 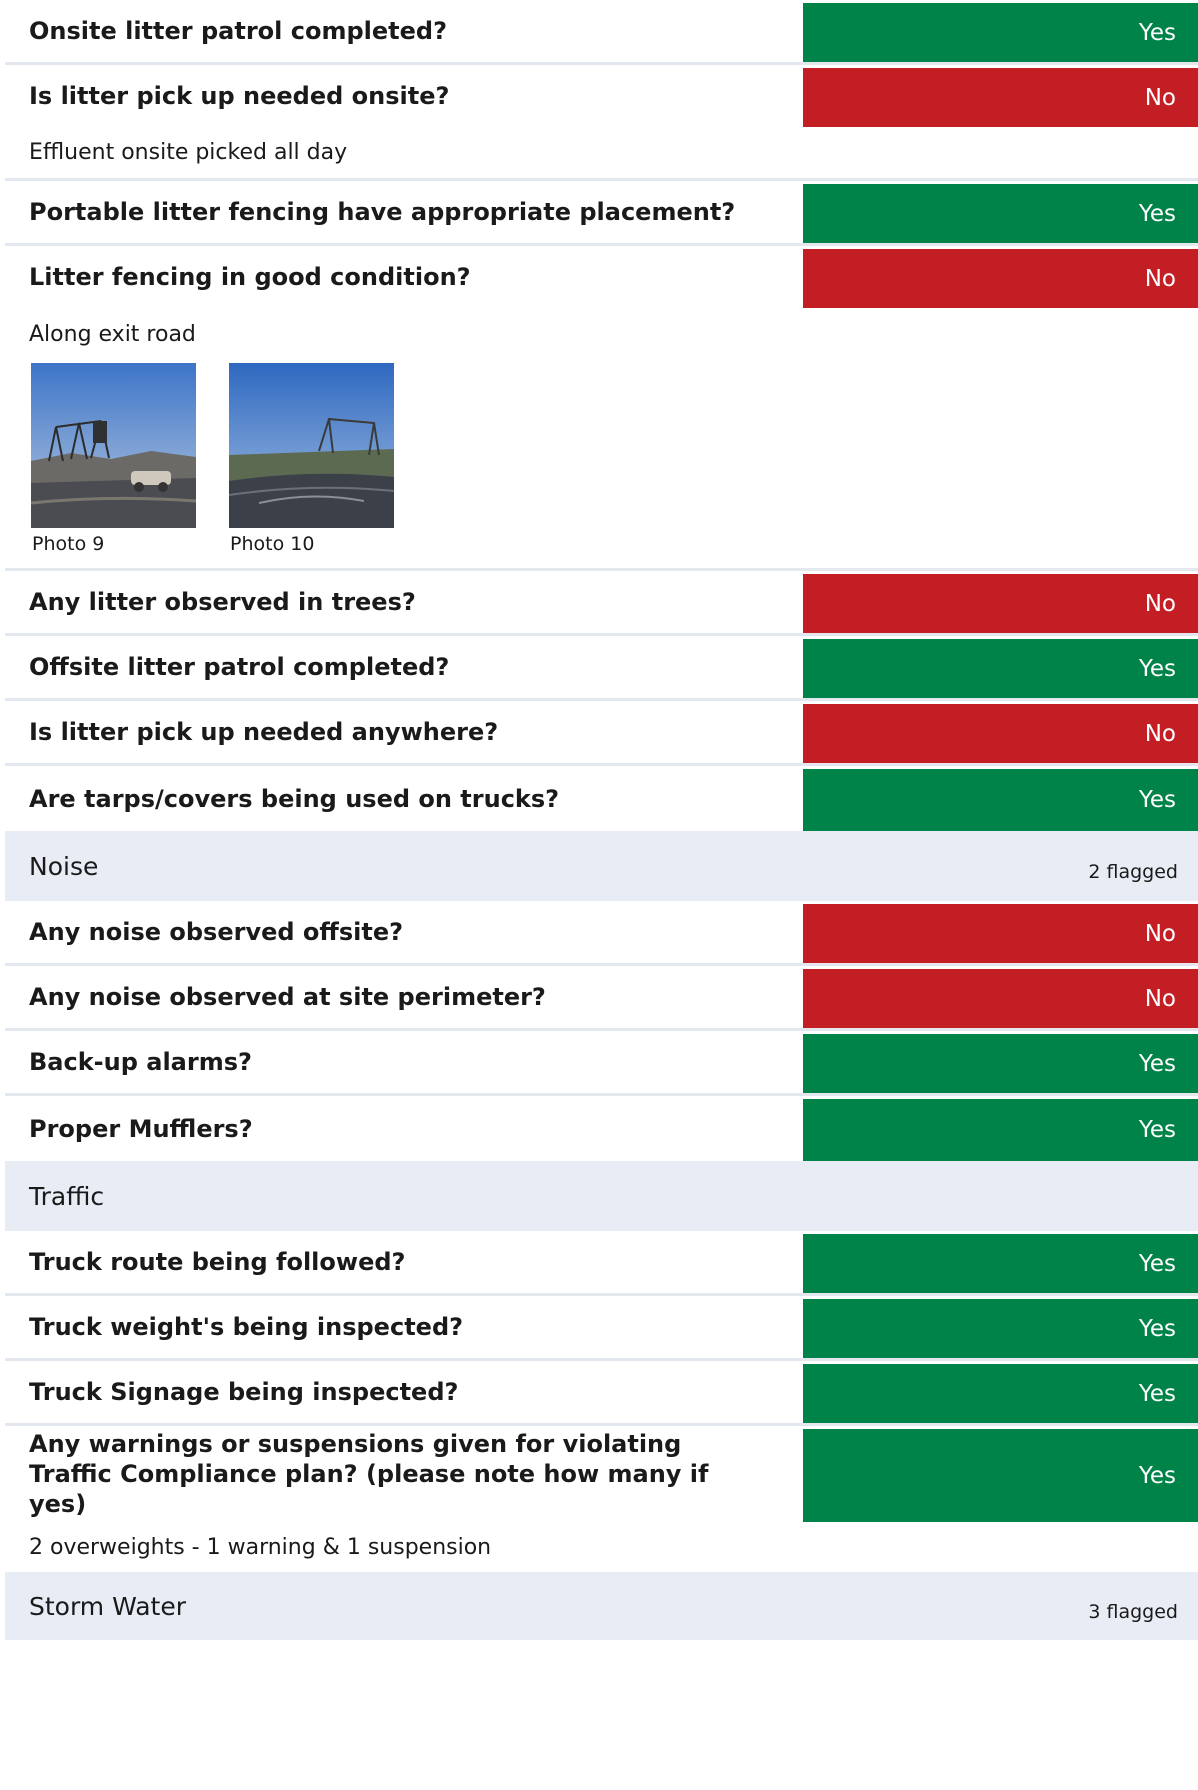 What do you see at coordinates (601, 998) in the screenshot?
I see `question-row: Any noise observed at site perimeter? No` at bounding box center [601, 998].